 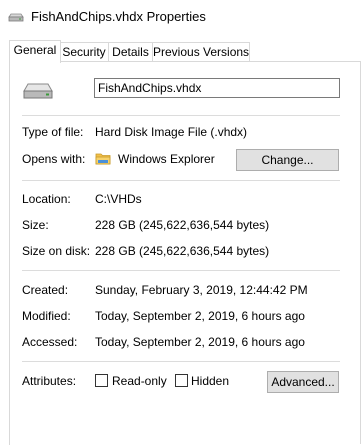 What do you see at coordinates (210, 381) in the screenshot?
I see `hidden-label: Hidden` at bounding box center [210, 381].